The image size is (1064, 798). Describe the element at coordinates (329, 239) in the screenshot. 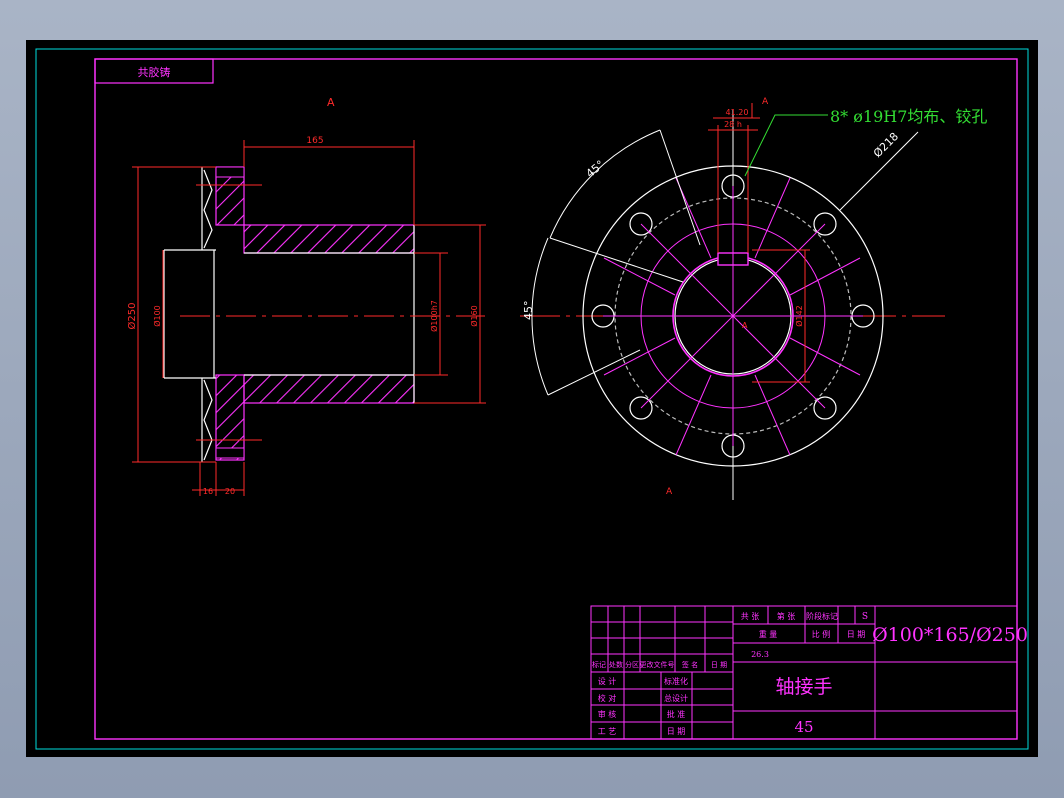

I see `hub-top-hatch` at that location.